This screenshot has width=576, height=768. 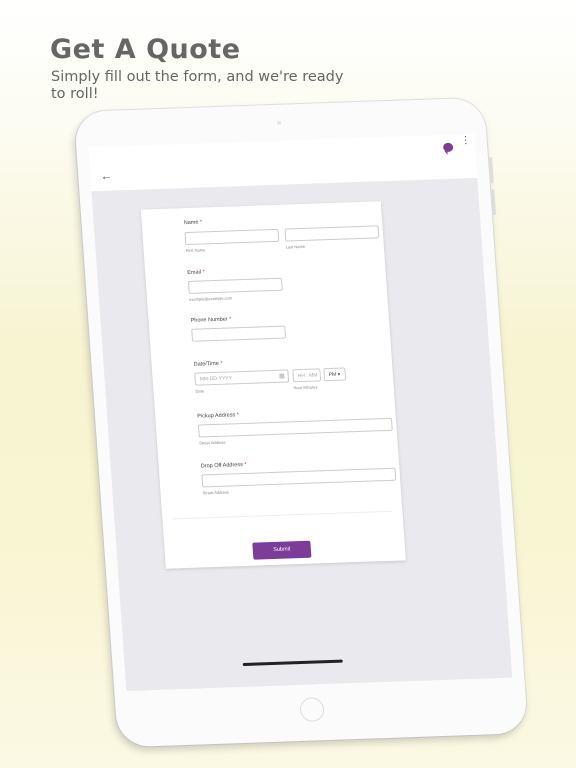 I want to click on pickup-label: Pickup Address *, so click(x=218, y=416).